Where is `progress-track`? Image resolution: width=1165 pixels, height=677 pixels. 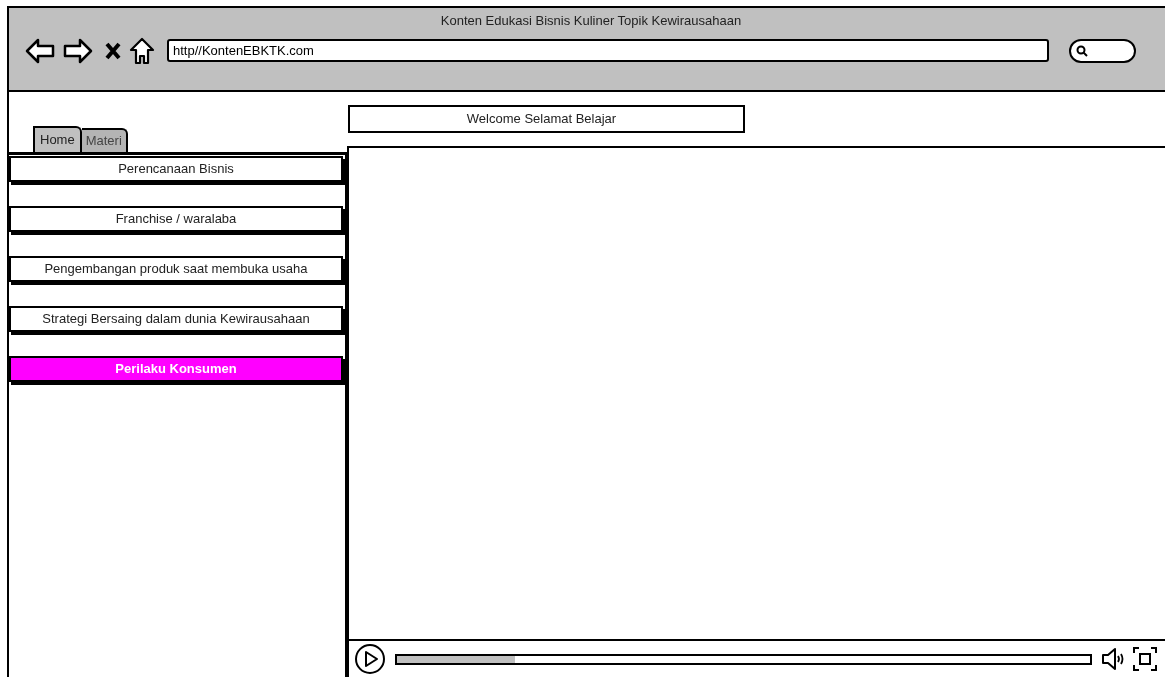
progress-track is located at coordinates (743, 659).